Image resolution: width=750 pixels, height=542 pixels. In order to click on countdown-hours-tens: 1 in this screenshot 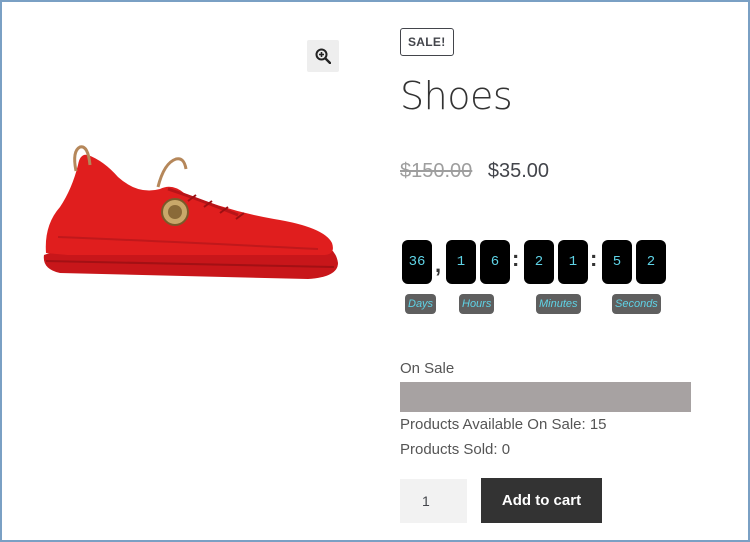, I will do `click(461, 262)`.